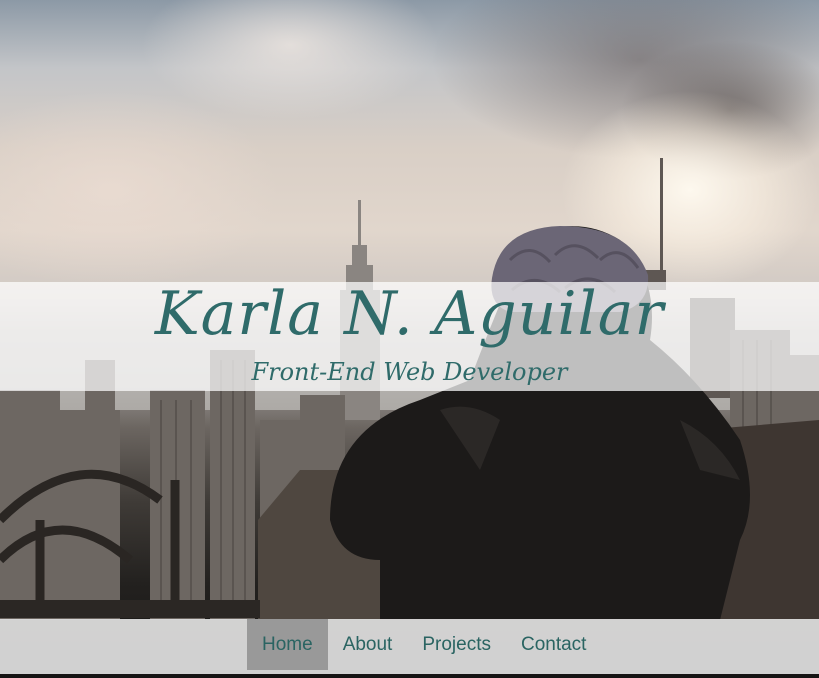 The width and height of the screenshot is (819, 678). I want to click on nav-list: Home About Projects Contact, so click(424, 644).